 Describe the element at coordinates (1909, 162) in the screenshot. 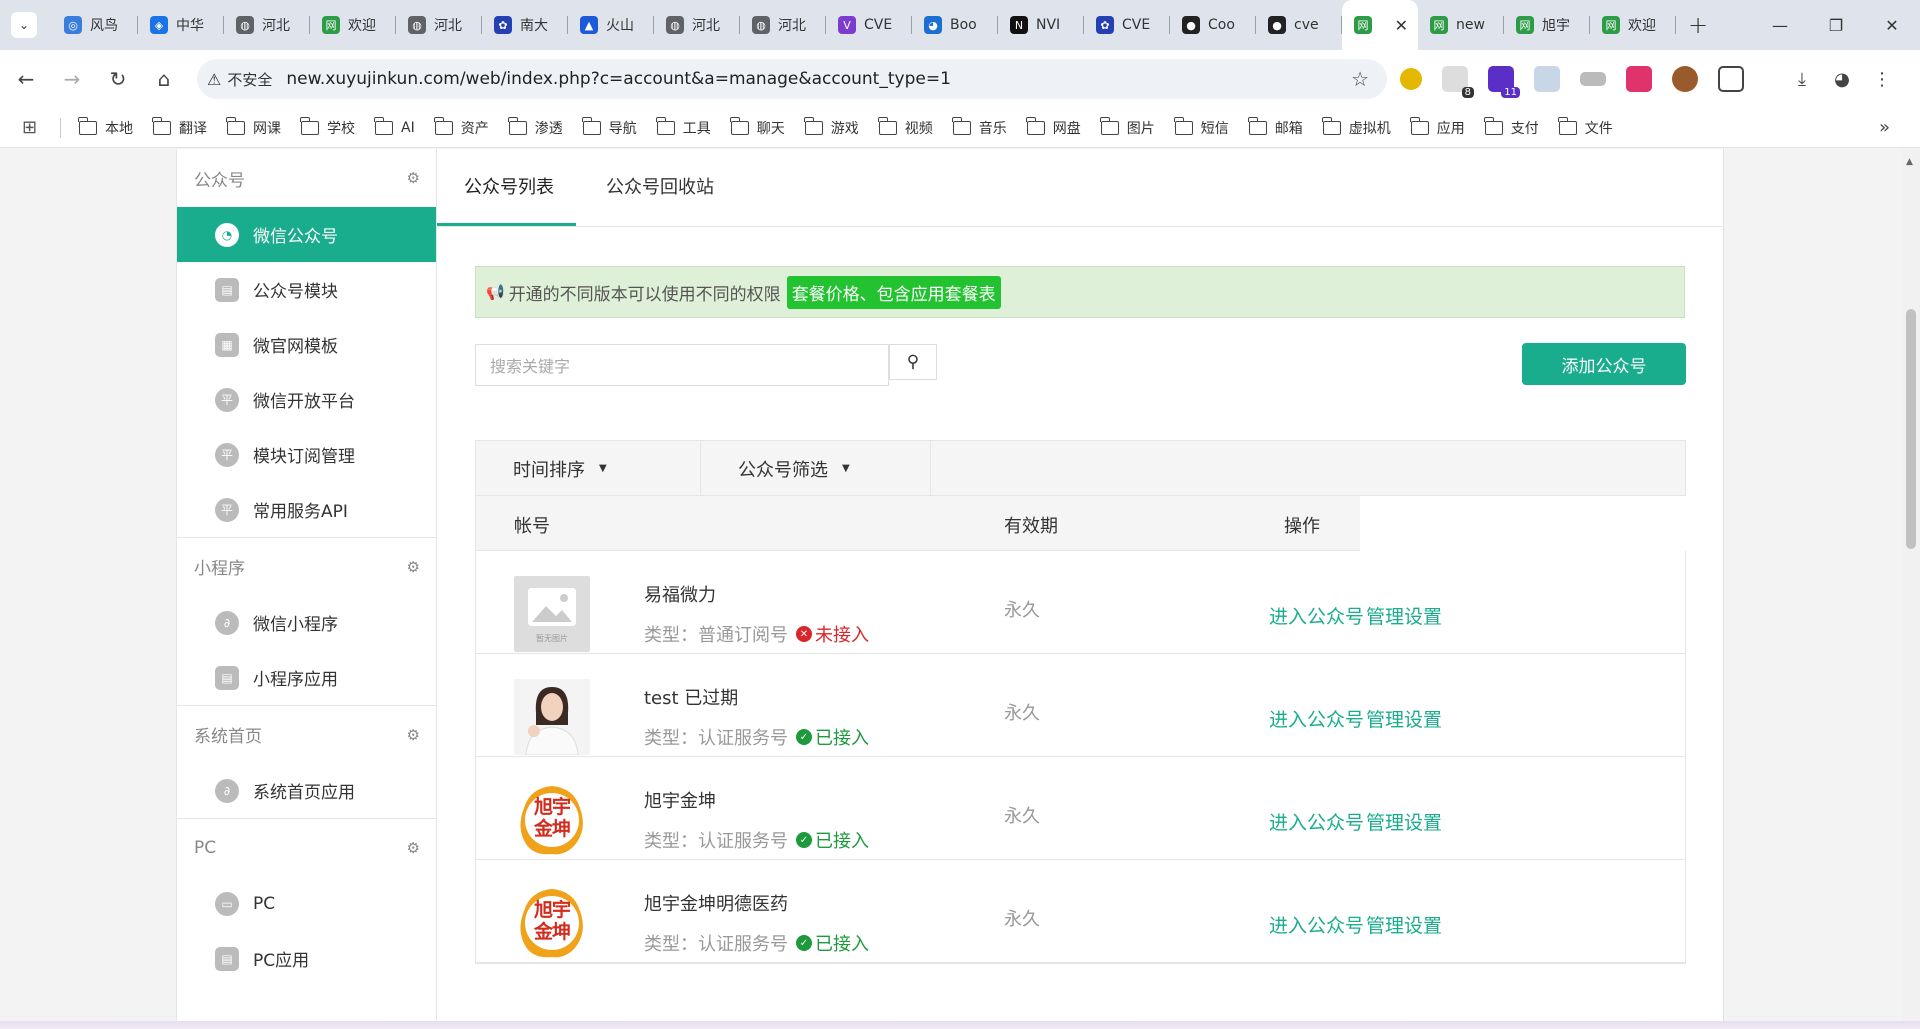

I see `scroll-up-icon: ▲` at that location.